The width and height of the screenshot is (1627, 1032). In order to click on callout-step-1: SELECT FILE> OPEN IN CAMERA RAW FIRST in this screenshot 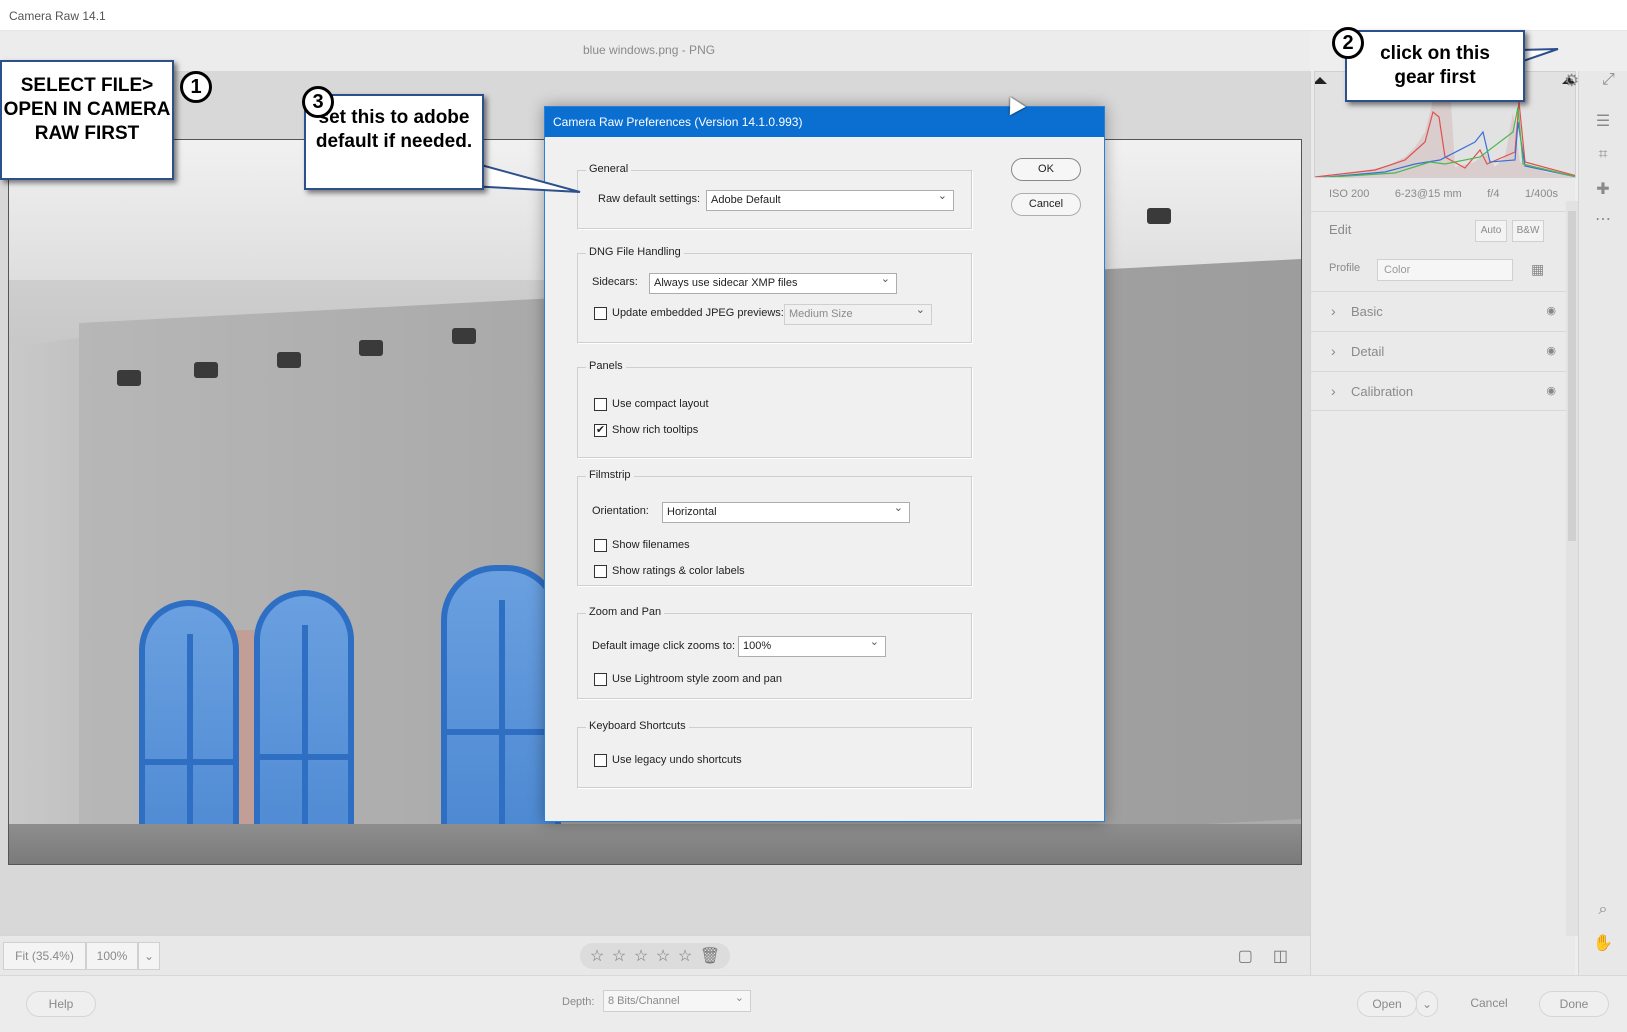, I will do `click(87, 120)`.